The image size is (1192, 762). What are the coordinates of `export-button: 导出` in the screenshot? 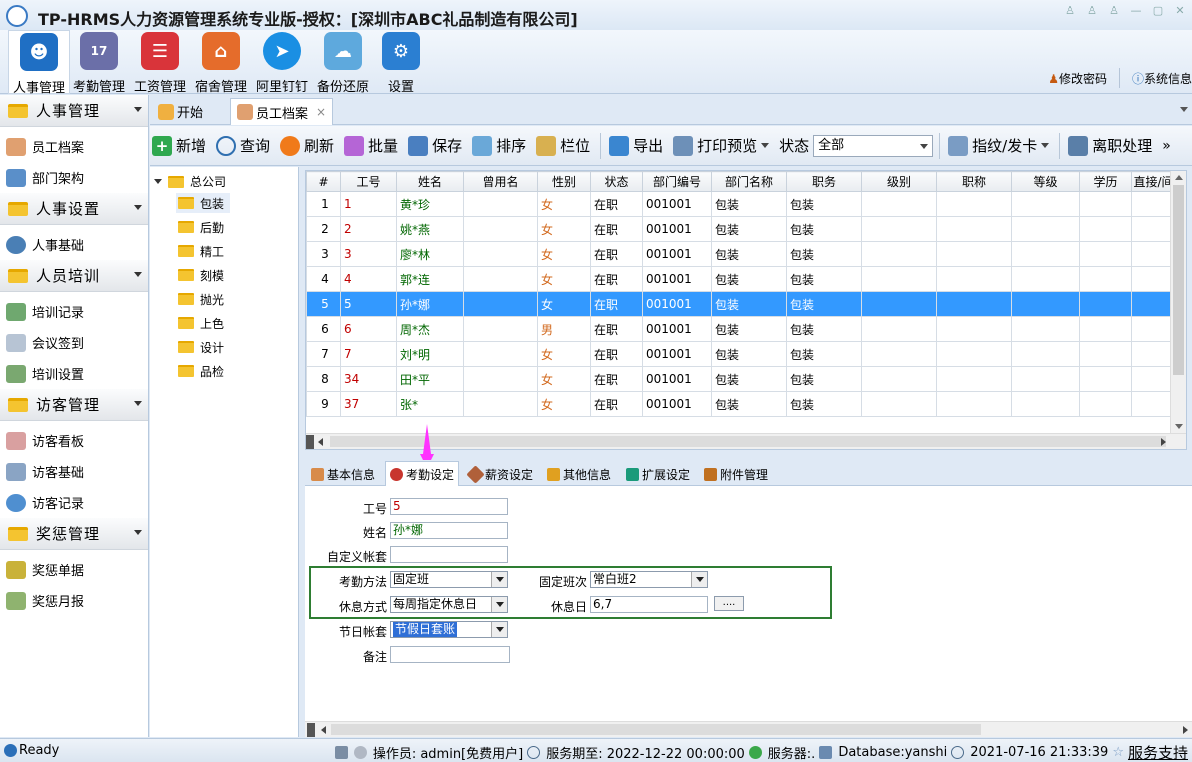 It's located at (636, 145).